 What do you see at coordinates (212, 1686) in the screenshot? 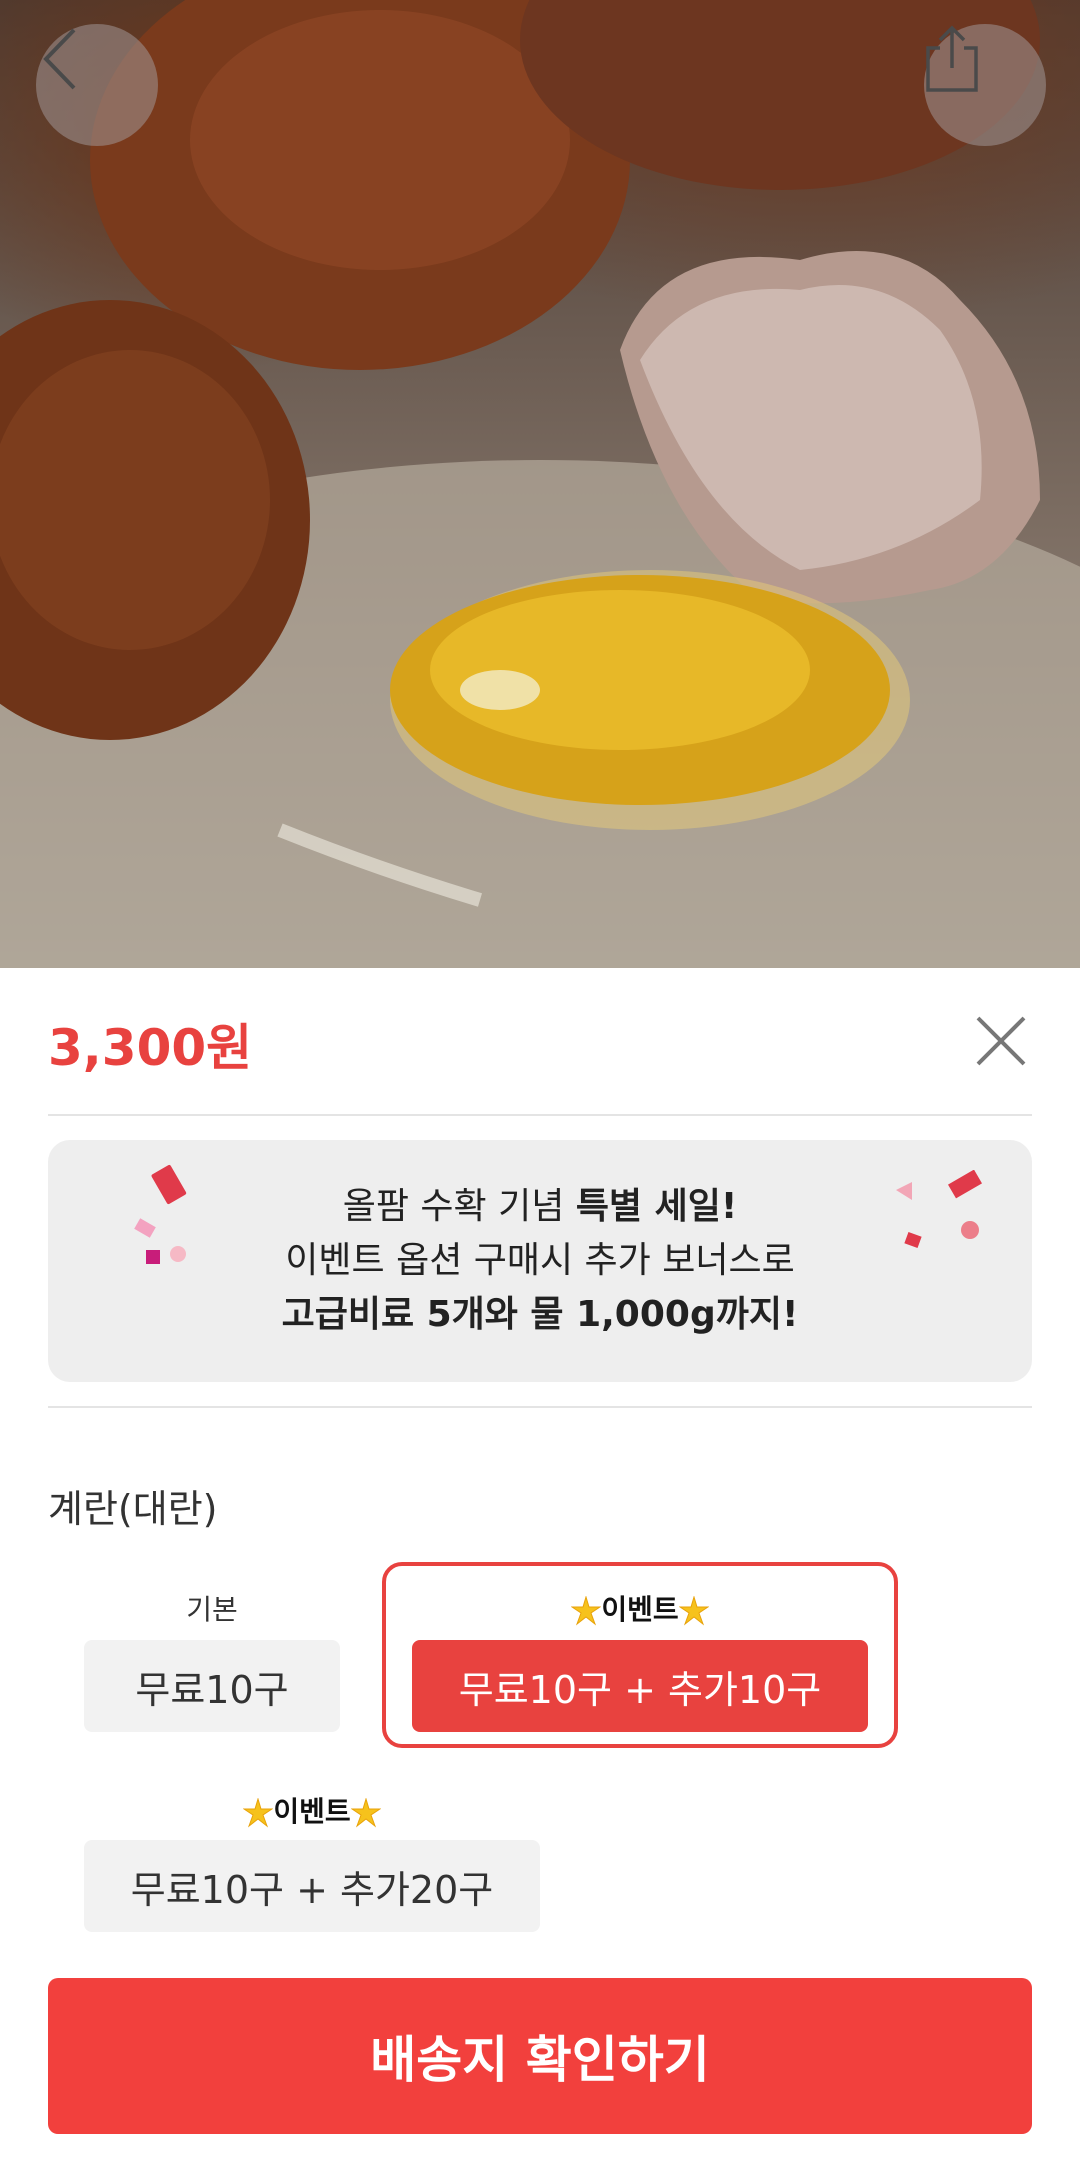
I see `option-basic-button: 무료10구` at bounding box center [212, 1686].